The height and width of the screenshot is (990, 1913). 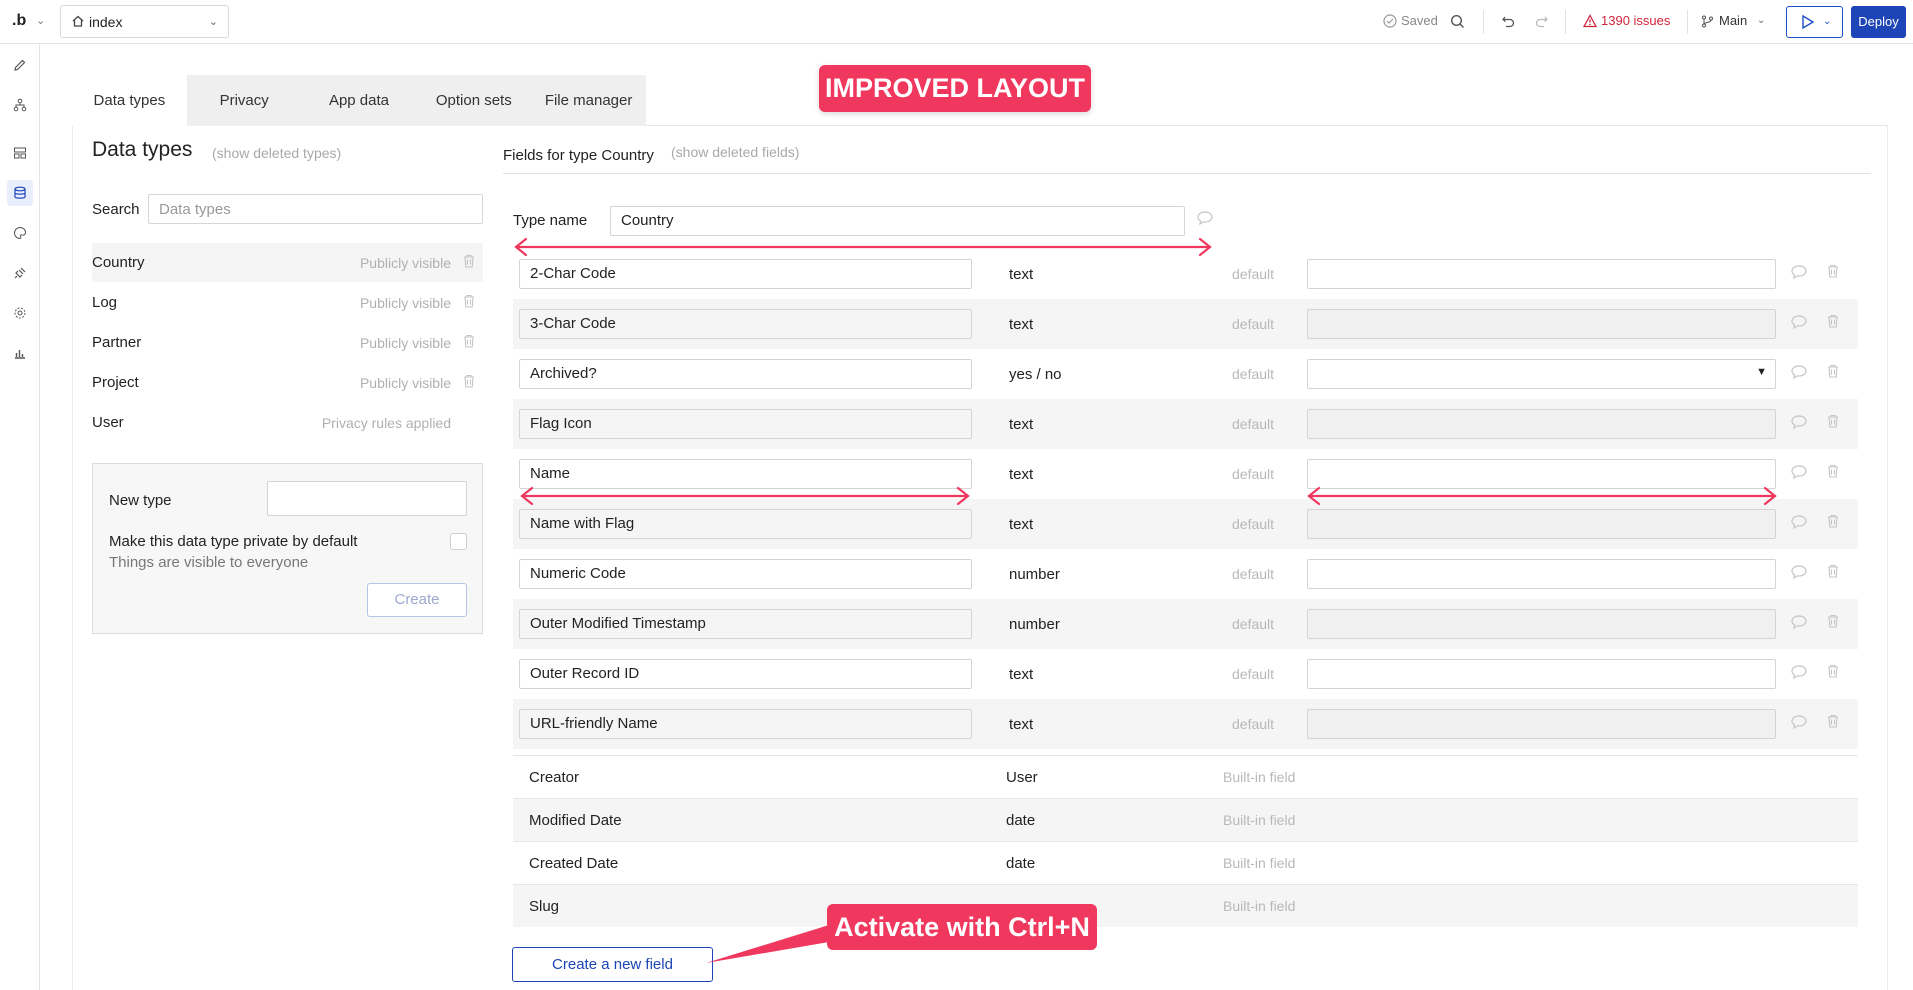 I want to click on deploy-button: Deploy, so click(x=1878, y=22).